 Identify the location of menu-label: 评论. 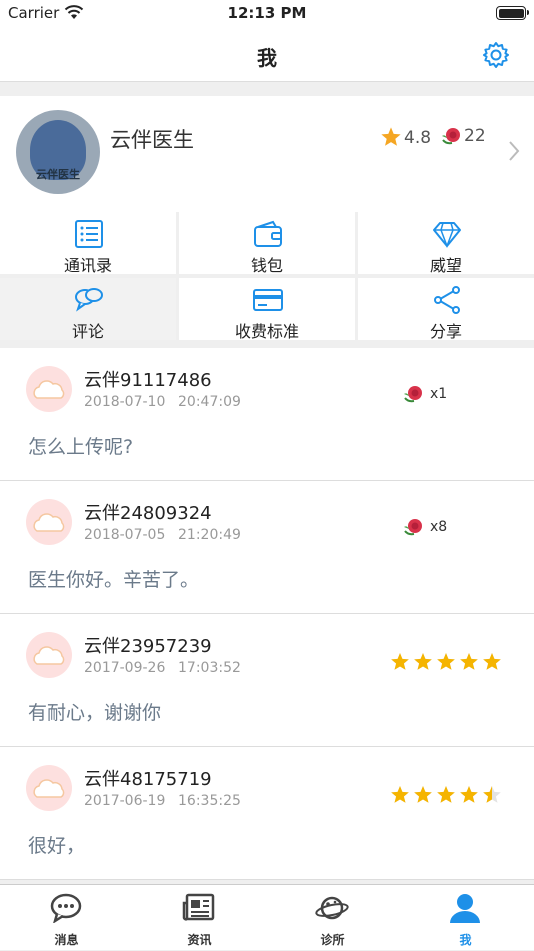
(87, 331).